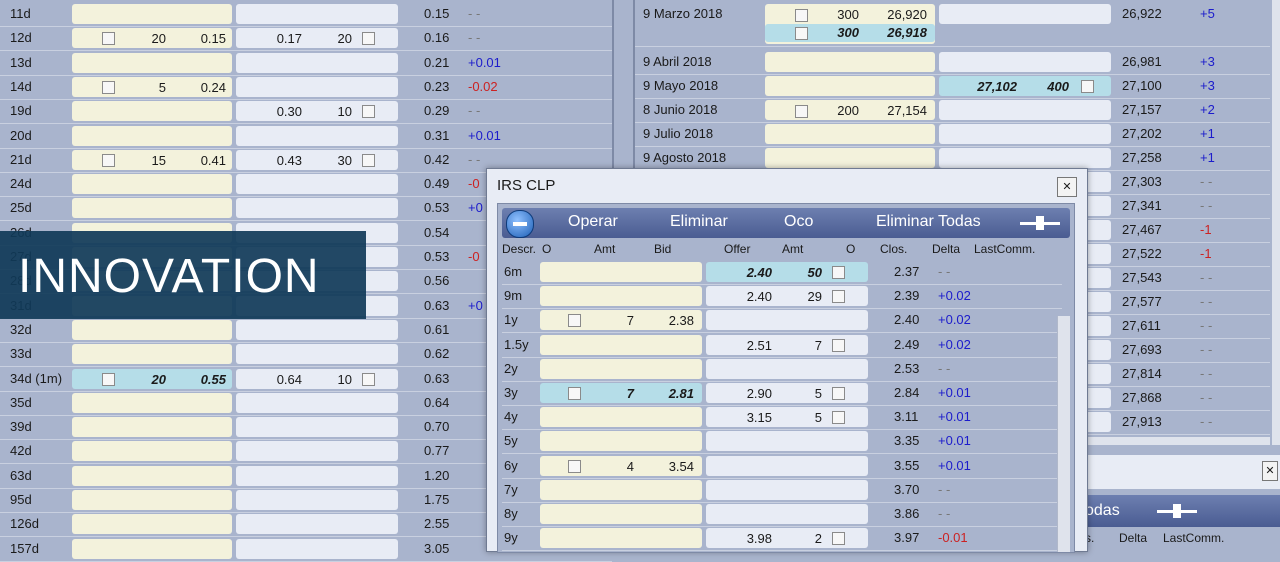 The height and width of the screenshot is (562, 1280). Describe the element at coordinates (850, 33) in the screenshot. I see `bid-cell-highlight: 300 26,918` at that location.